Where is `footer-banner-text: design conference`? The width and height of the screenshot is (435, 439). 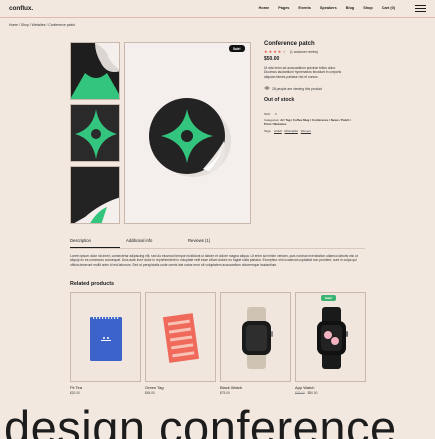 footer-banner-text: design conference is located at coordinates (200, 420).